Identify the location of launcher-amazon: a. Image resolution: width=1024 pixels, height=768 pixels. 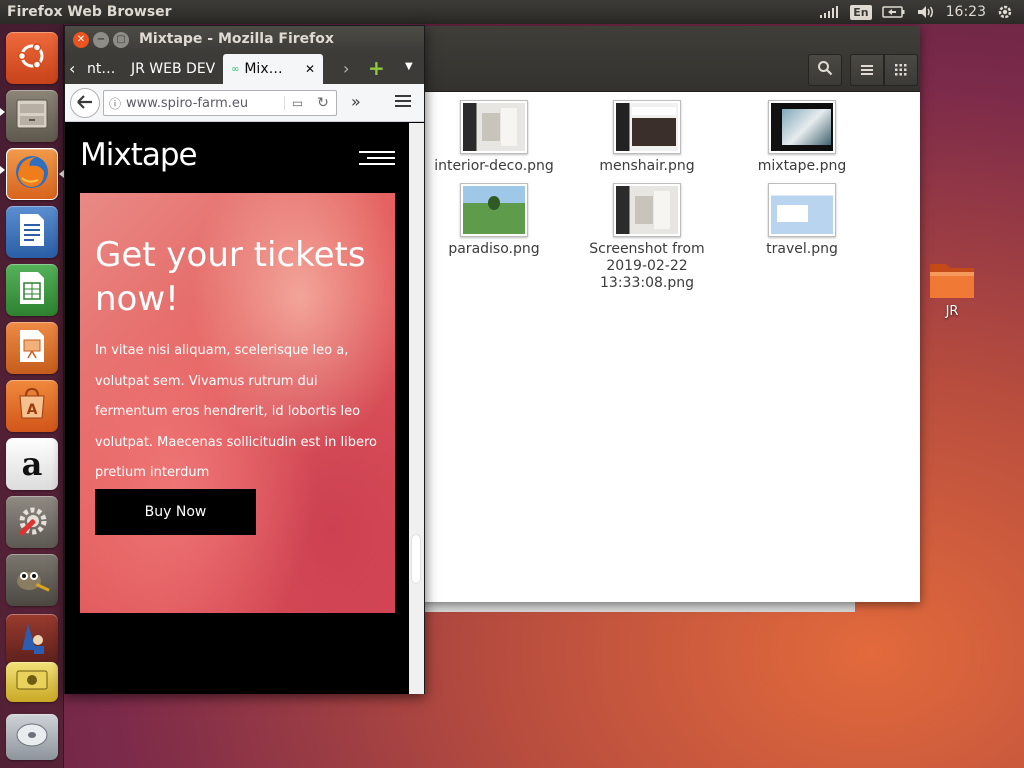
(32, 464).